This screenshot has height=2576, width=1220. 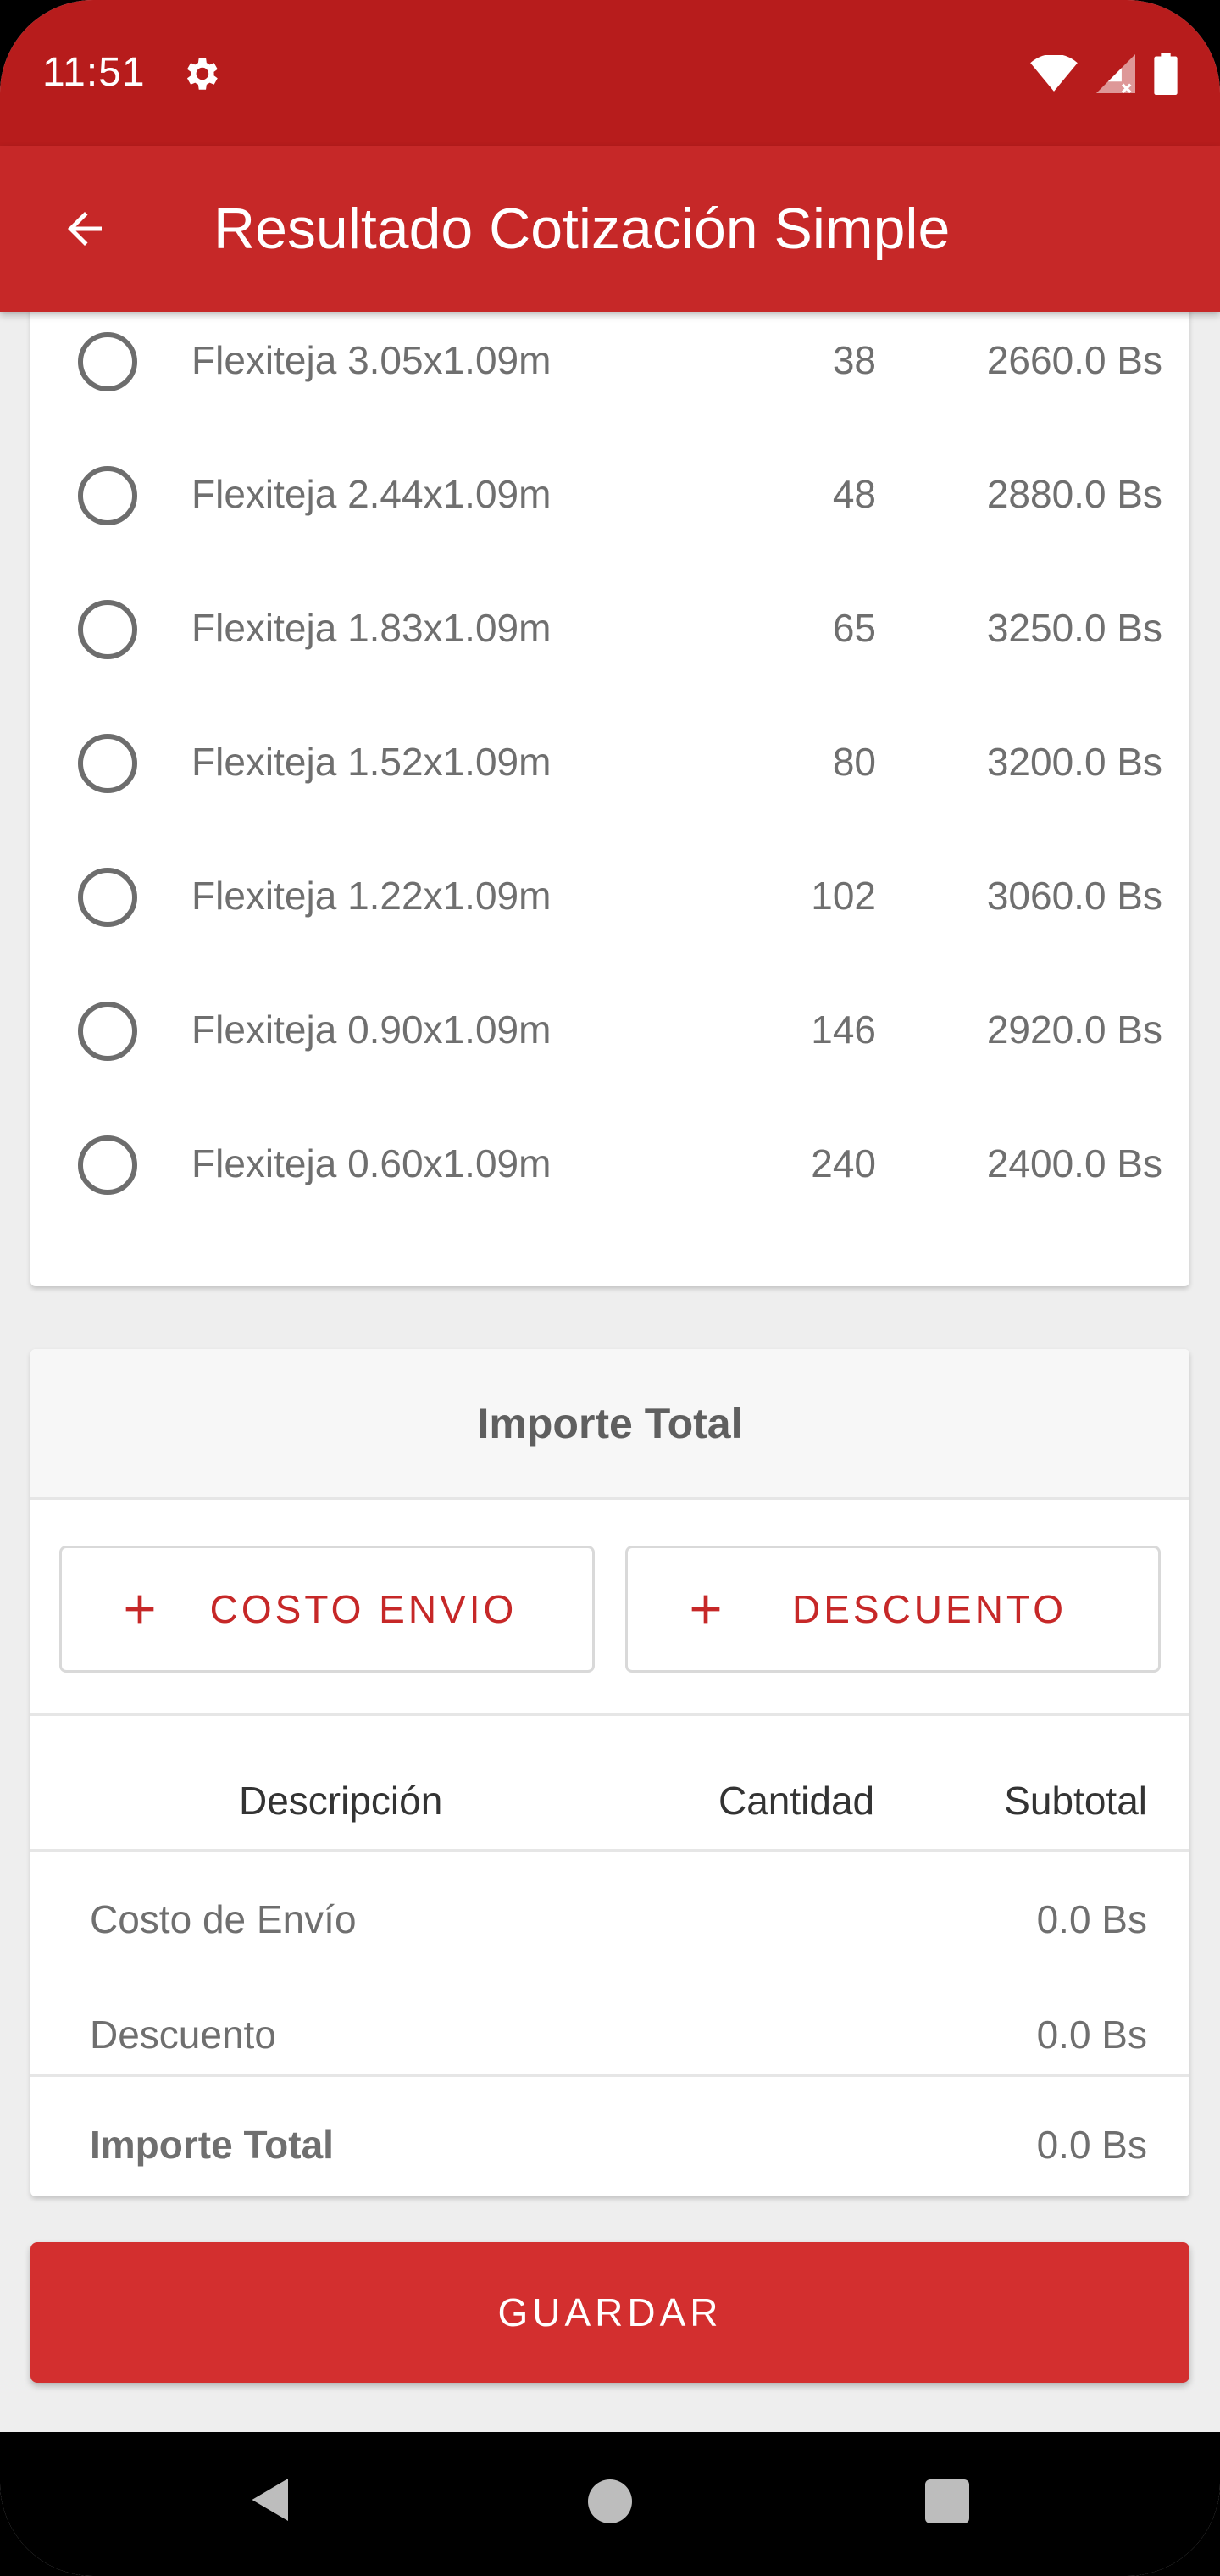 I want to click on app-bar: Resultado Cotización Simple, so click(x=610, y=229).